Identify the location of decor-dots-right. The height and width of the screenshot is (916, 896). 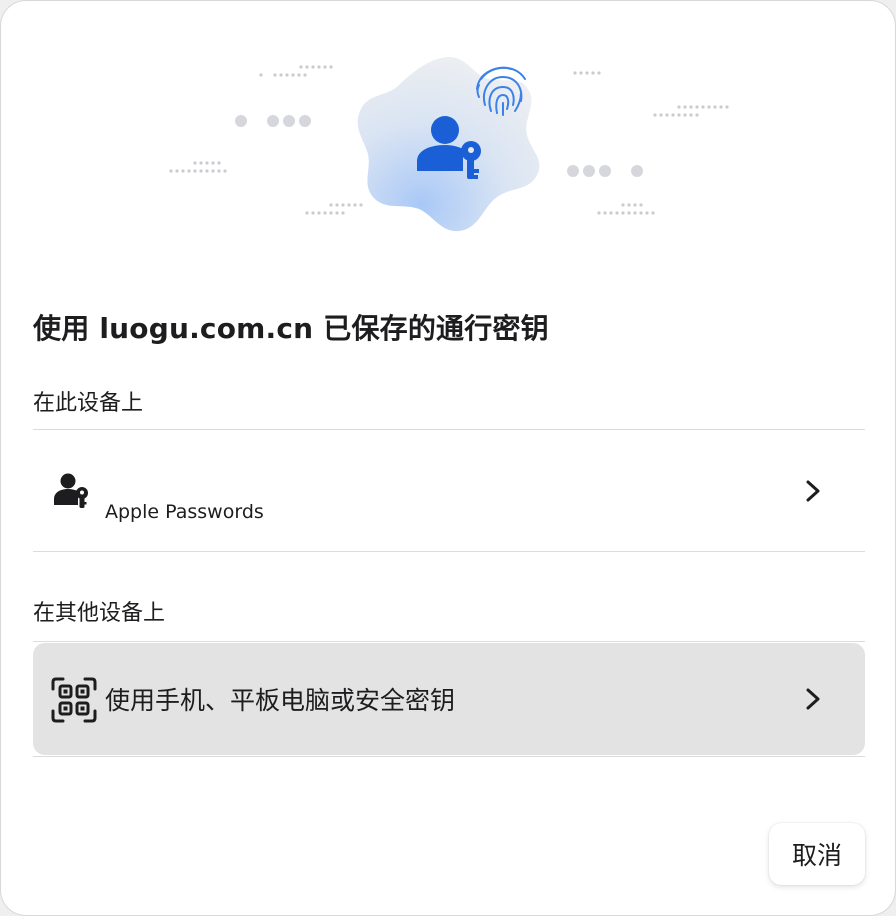
(651, 143).